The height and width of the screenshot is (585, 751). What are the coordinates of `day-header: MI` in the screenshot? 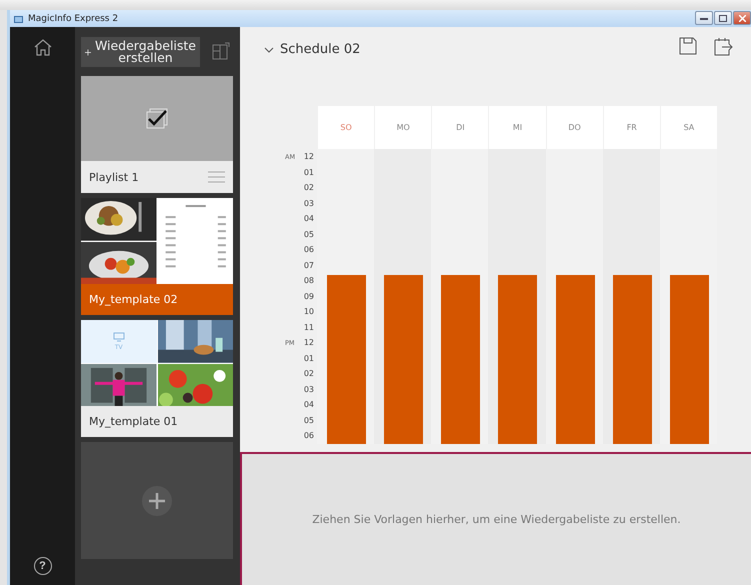 It's located at (517, 127).